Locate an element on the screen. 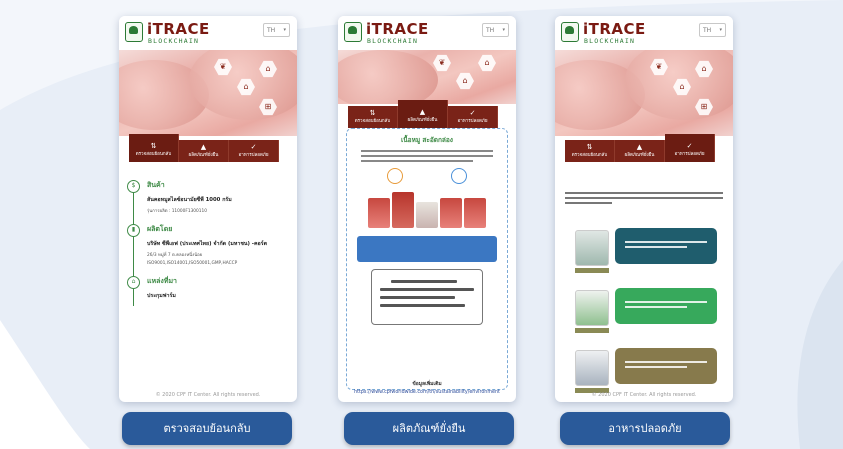 The height and width of the screenshot is (449, 843). food-safety-button: อาหารปลอดภัย is located at coordinates (645, 428).